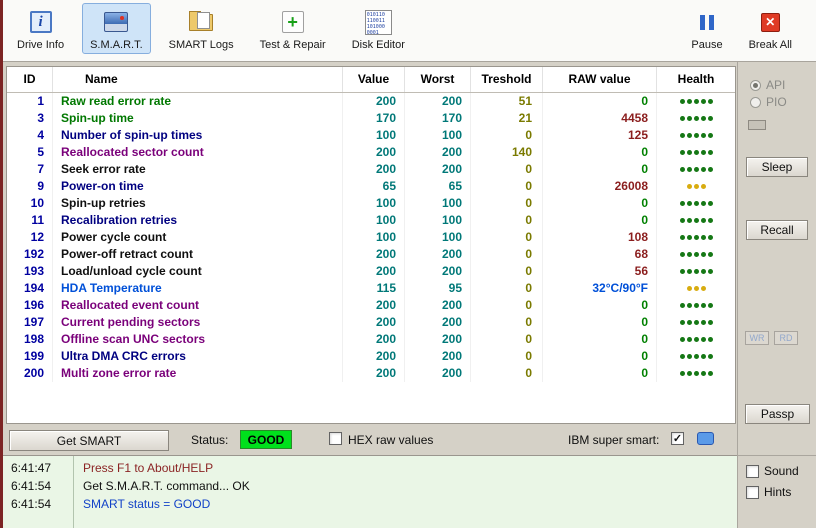 The height and width of the screenshot is (528, 816). What do you see at coordinates (374, 186) in the screenshot?
I see `attr-value: 65` at bounding box center [374, 186].